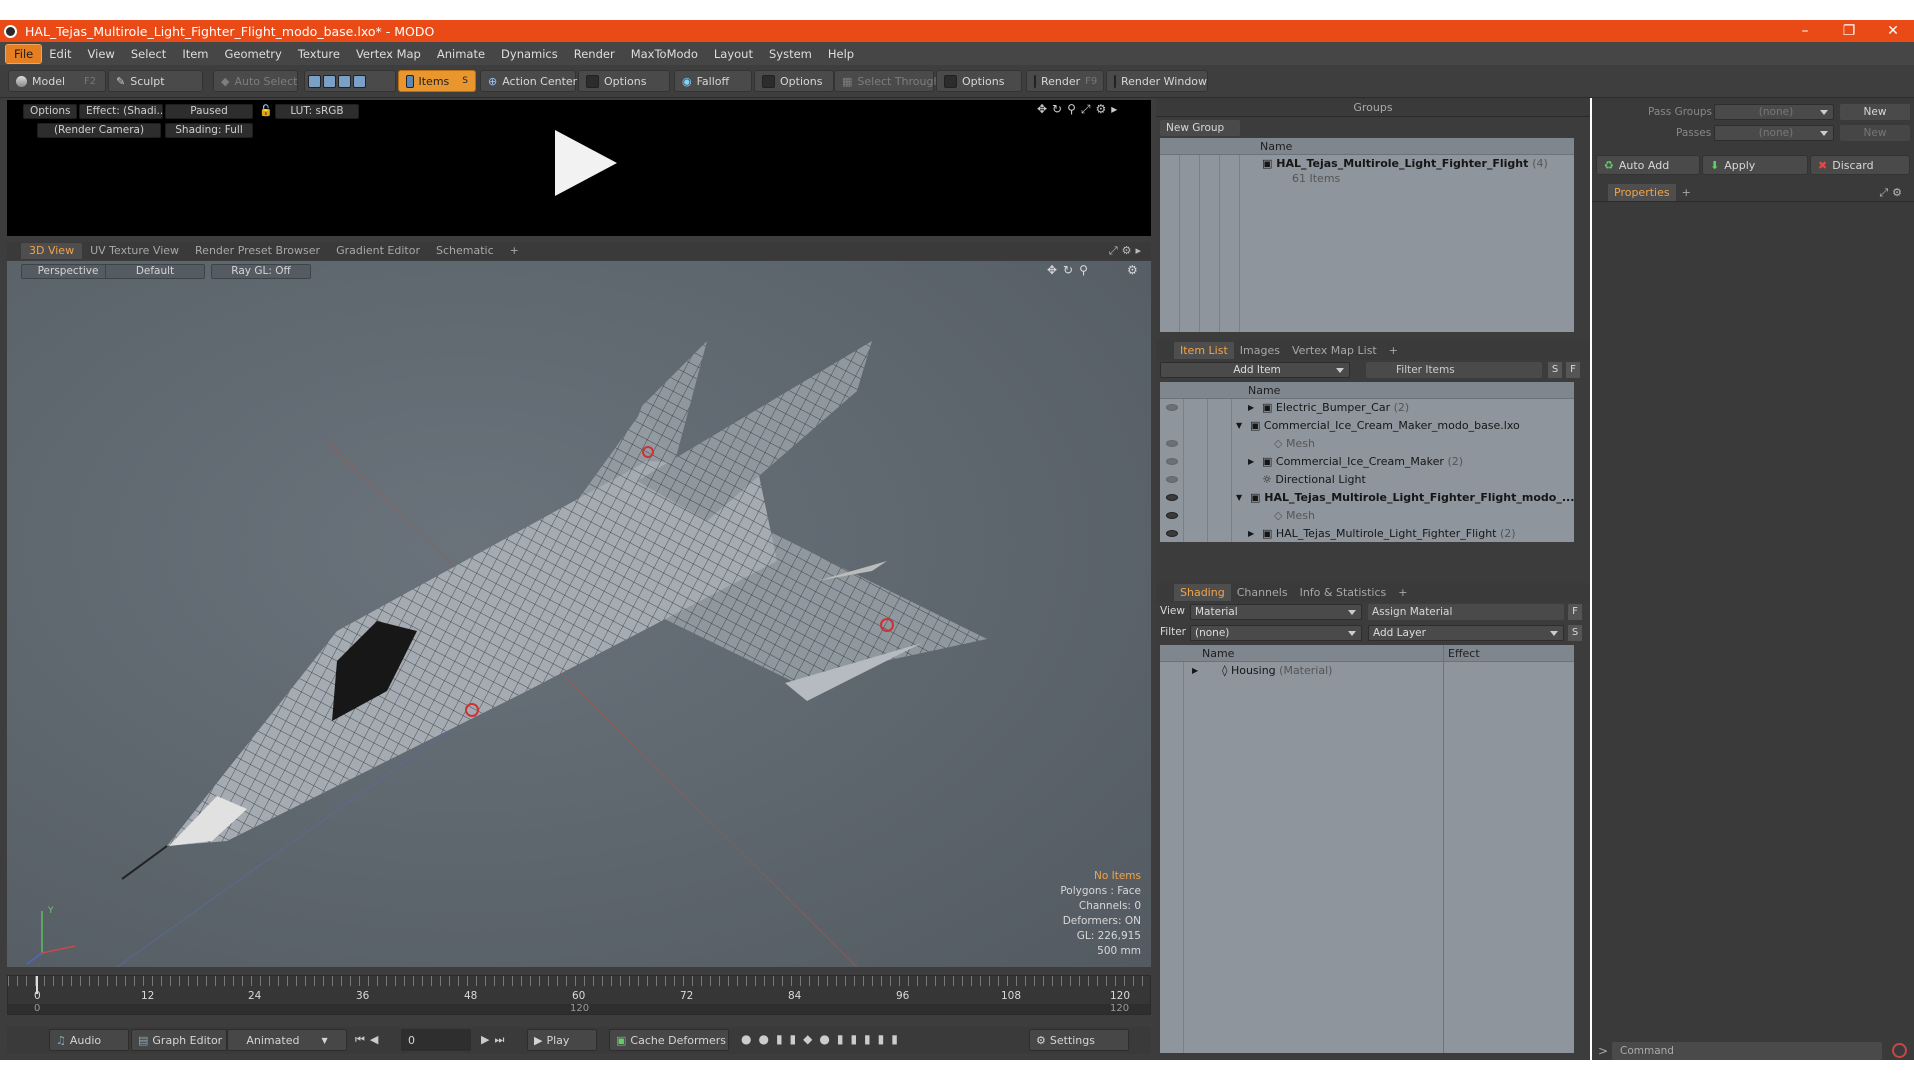 The width and height of the screenshot is (1914, 1080). What do you see at coordinates (669, 1040) in the screenshot?
I see `cache-deformers-button: ▣ Cache Deformers` at bounding box center [669, 1040].